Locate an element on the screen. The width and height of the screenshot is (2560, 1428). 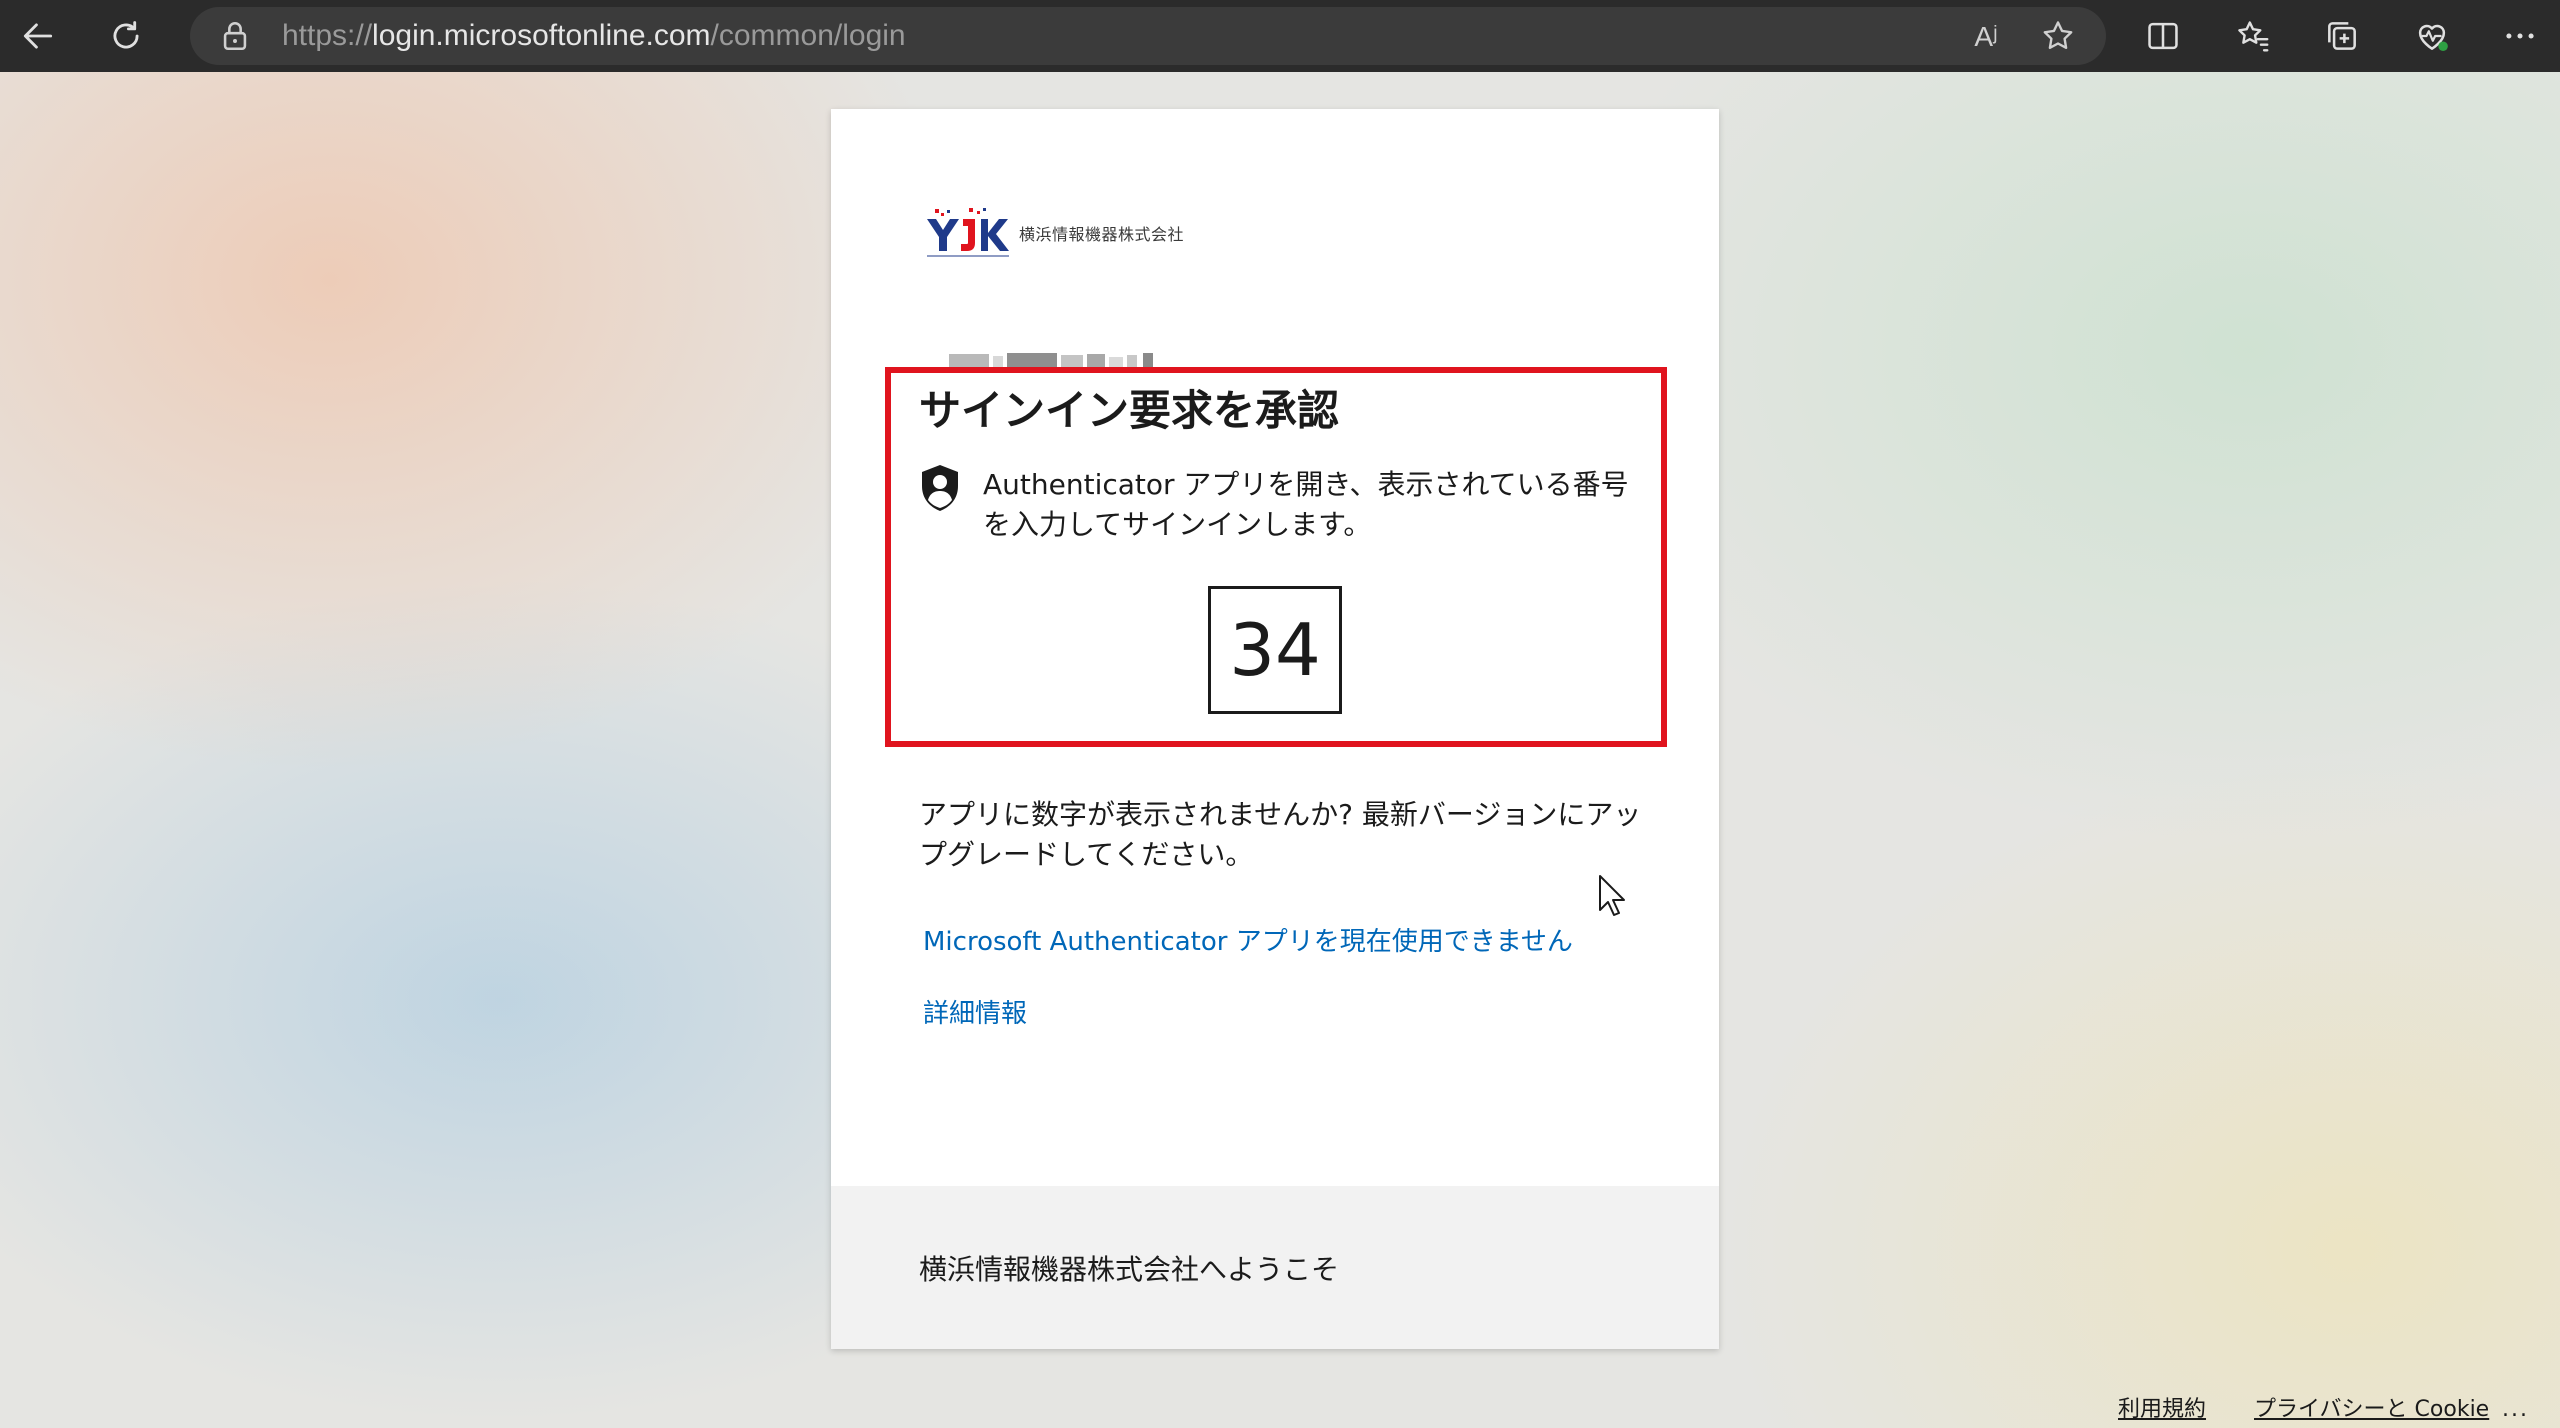
more-button is located at coordinates (2520, 36).